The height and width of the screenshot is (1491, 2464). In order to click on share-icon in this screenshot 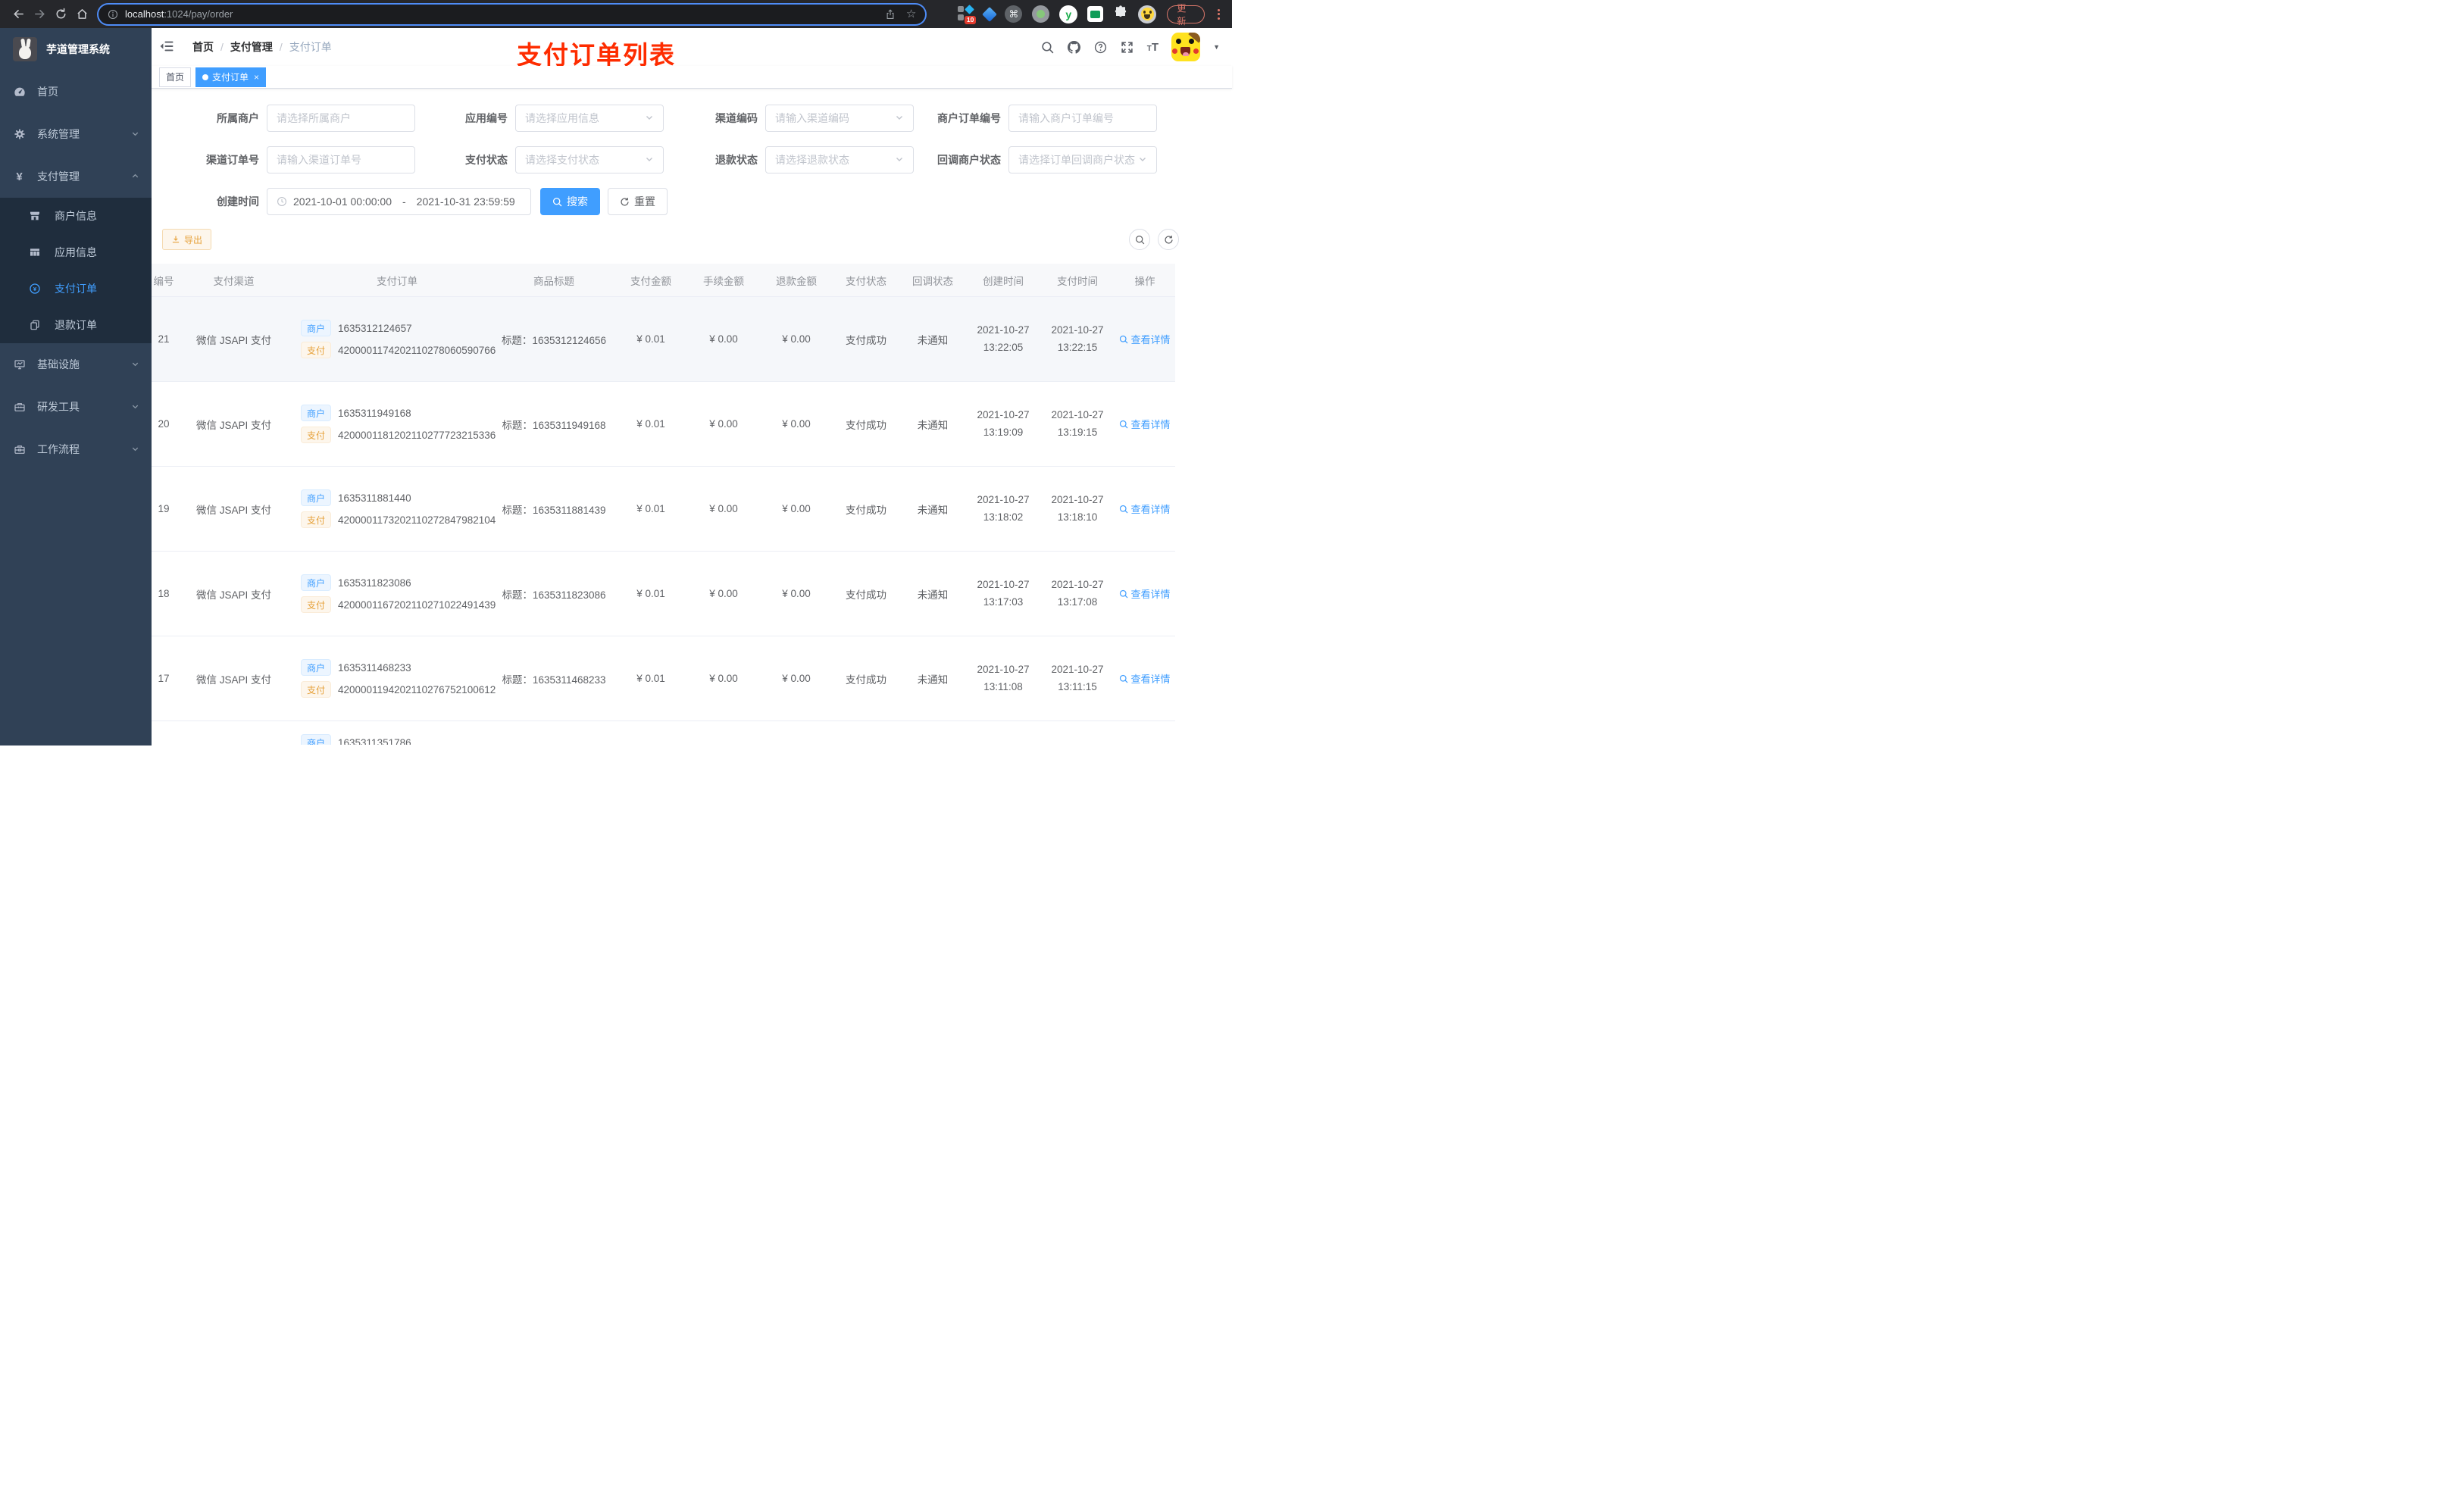, I will do `click(890, 14)`.